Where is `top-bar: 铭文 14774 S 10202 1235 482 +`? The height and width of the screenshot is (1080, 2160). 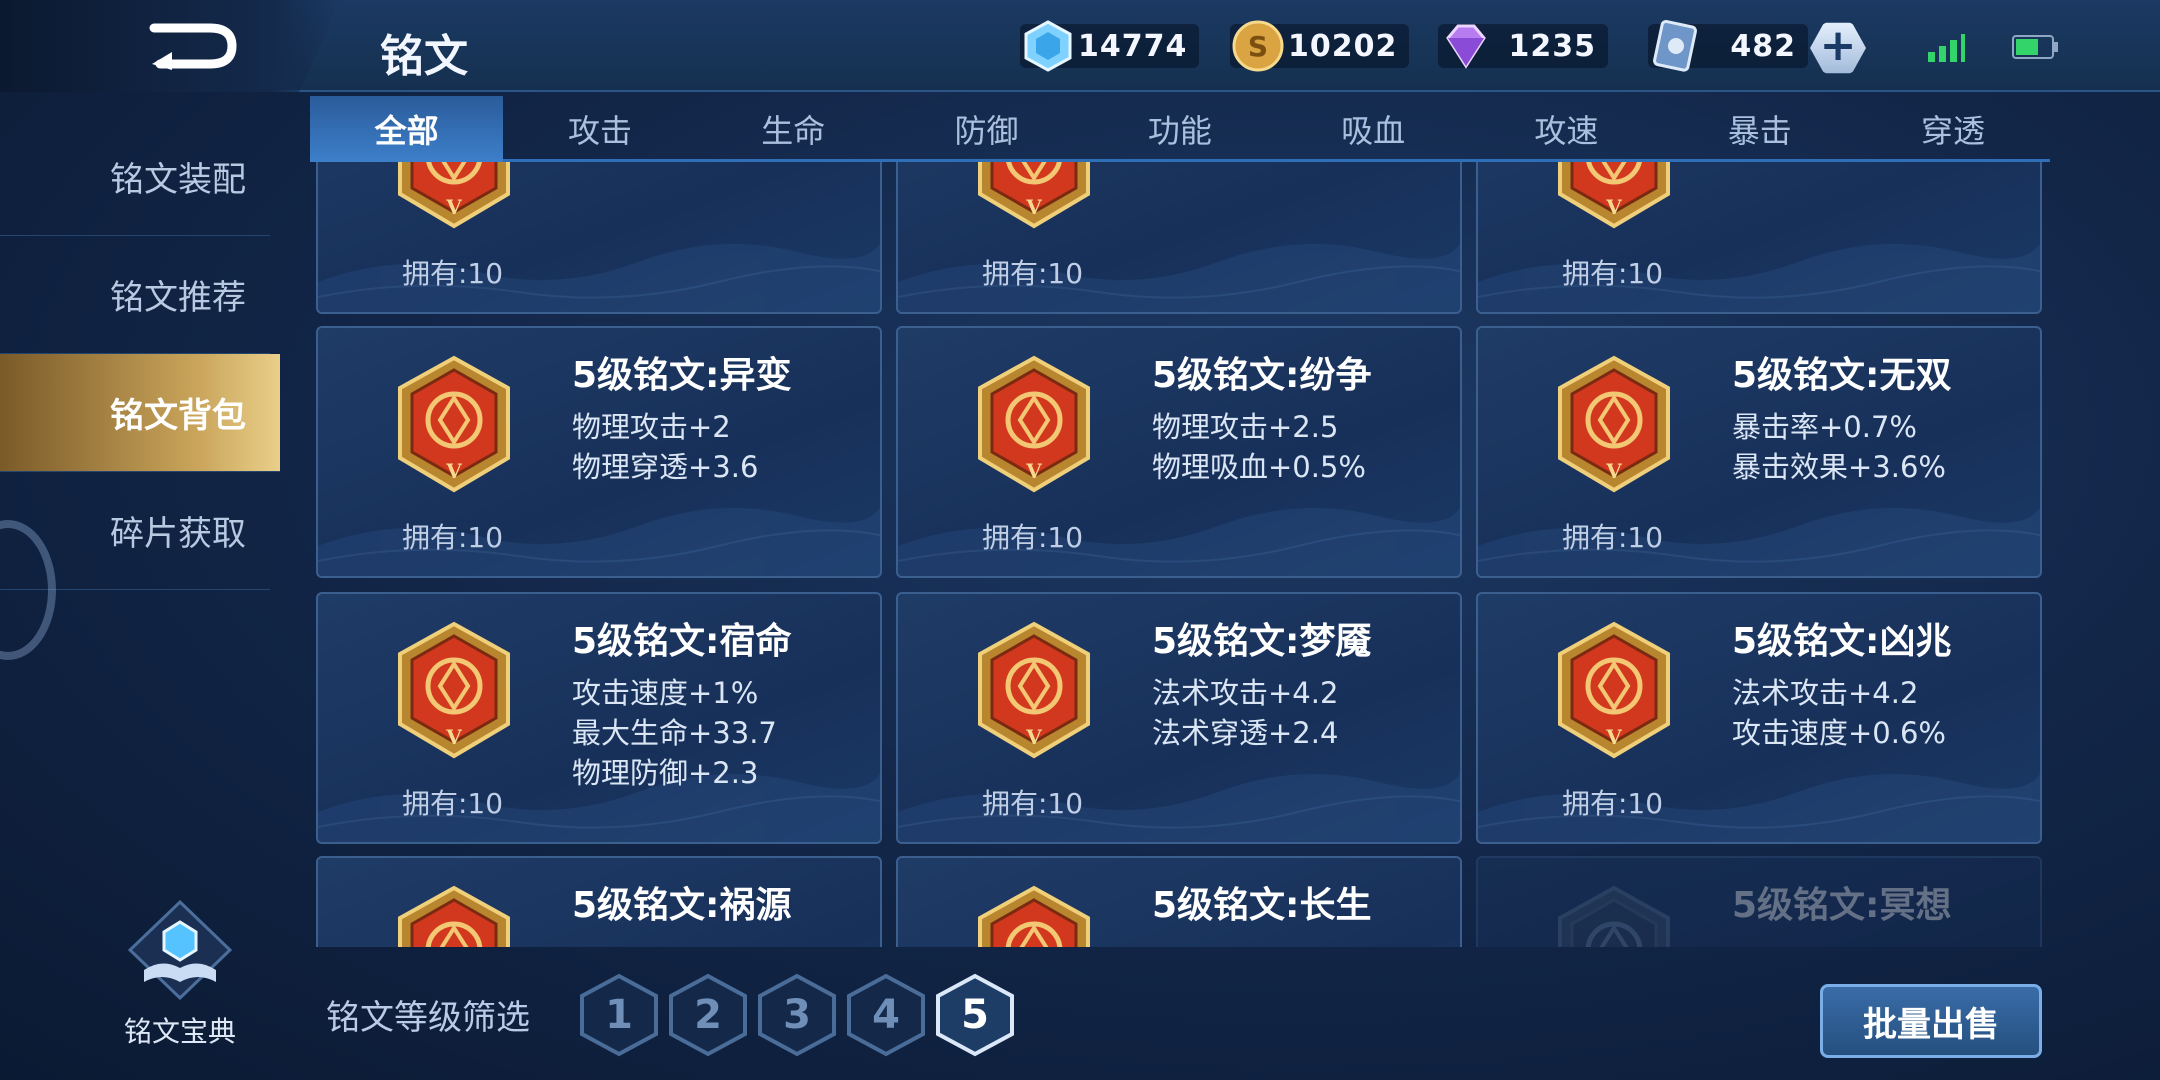 top-bar: 铭文 14774 S 10202 1235 482 + is located at coordinates (1080, 46).